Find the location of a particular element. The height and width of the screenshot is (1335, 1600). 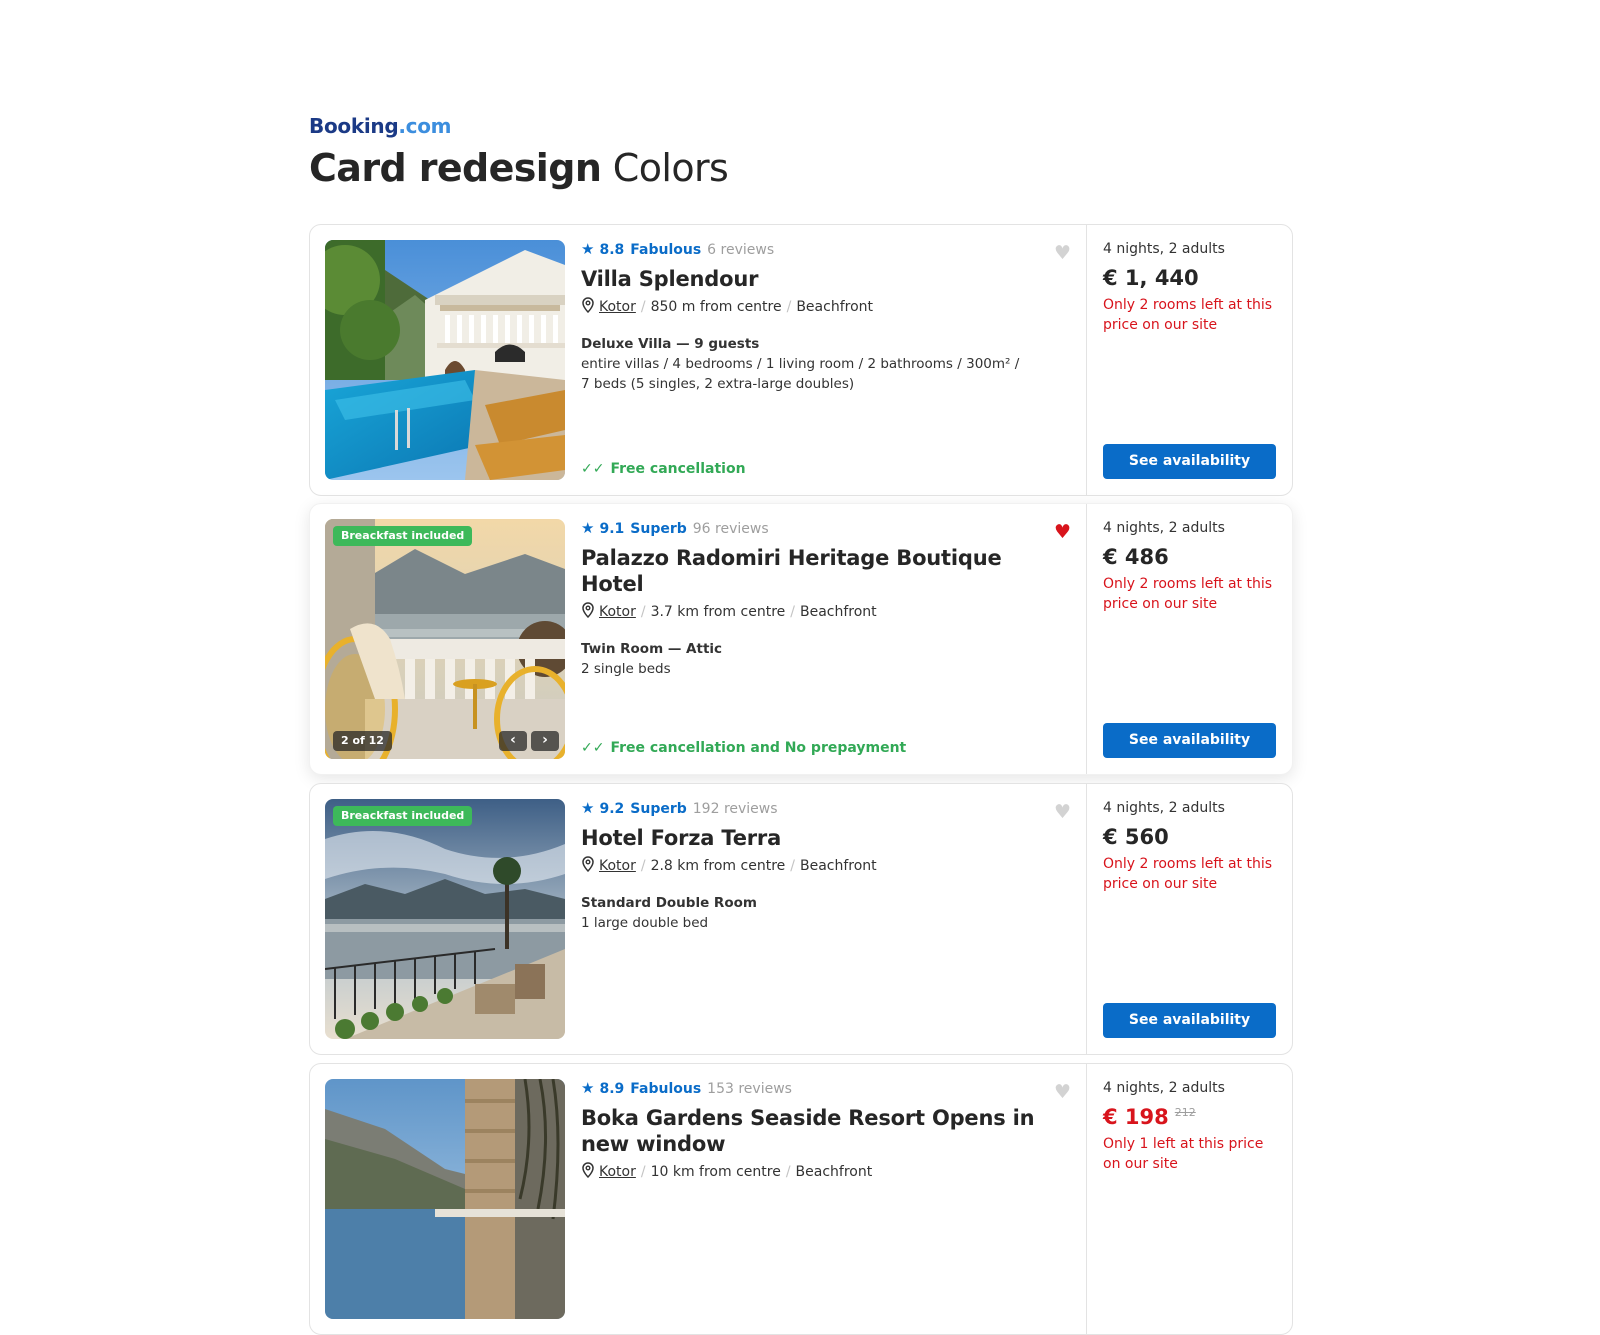

seaside-resort-photo is located at coordinates (445, 1199).